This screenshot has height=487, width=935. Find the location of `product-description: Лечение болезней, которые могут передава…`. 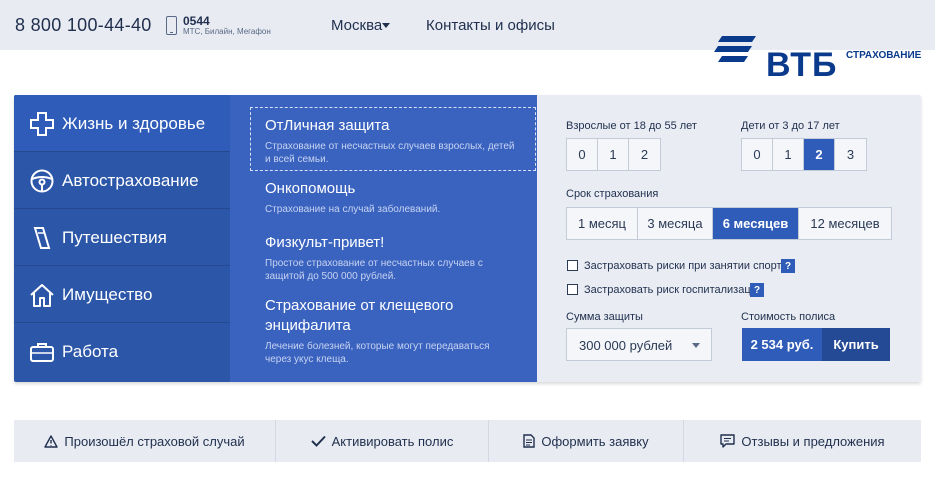

product-description: Лечение болезней, которые могут передава… is located at coordinates (377, 353).